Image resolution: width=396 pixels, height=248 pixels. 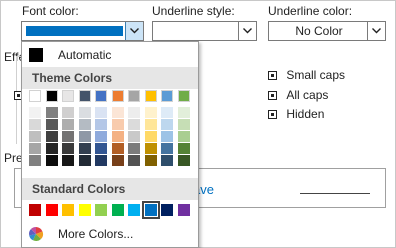 What do you see at coordinates (13, 158) in the screenshot?
I see `preview-group-label: Pre` at bounding box center [13, 158].